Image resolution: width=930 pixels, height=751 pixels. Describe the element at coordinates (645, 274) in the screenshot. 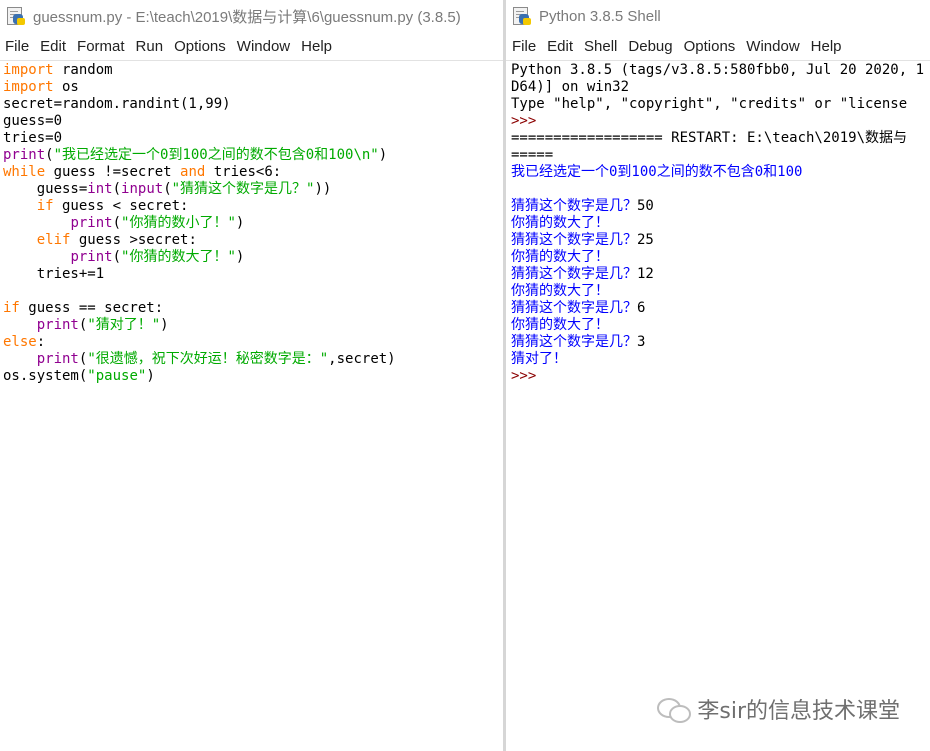

I see `shell-token: 12` at that location.